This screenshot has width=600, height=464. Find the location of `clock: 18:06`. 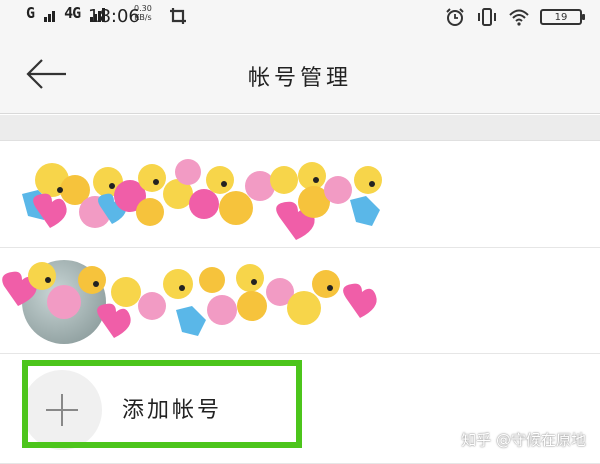

clock: 18:06 is located at coordinates (114, 16).